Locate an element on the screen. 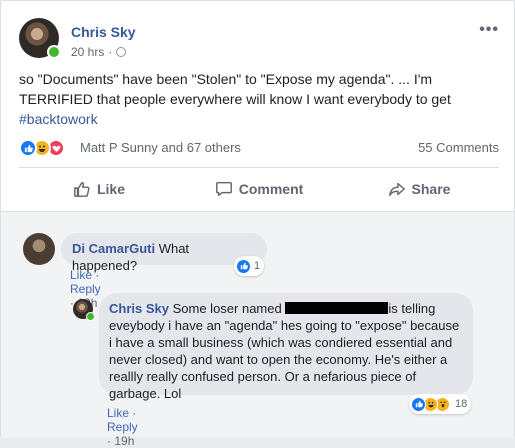 The image size is (515, 448). post-meta: 20 hrs · is located at coordinates (99, 52).